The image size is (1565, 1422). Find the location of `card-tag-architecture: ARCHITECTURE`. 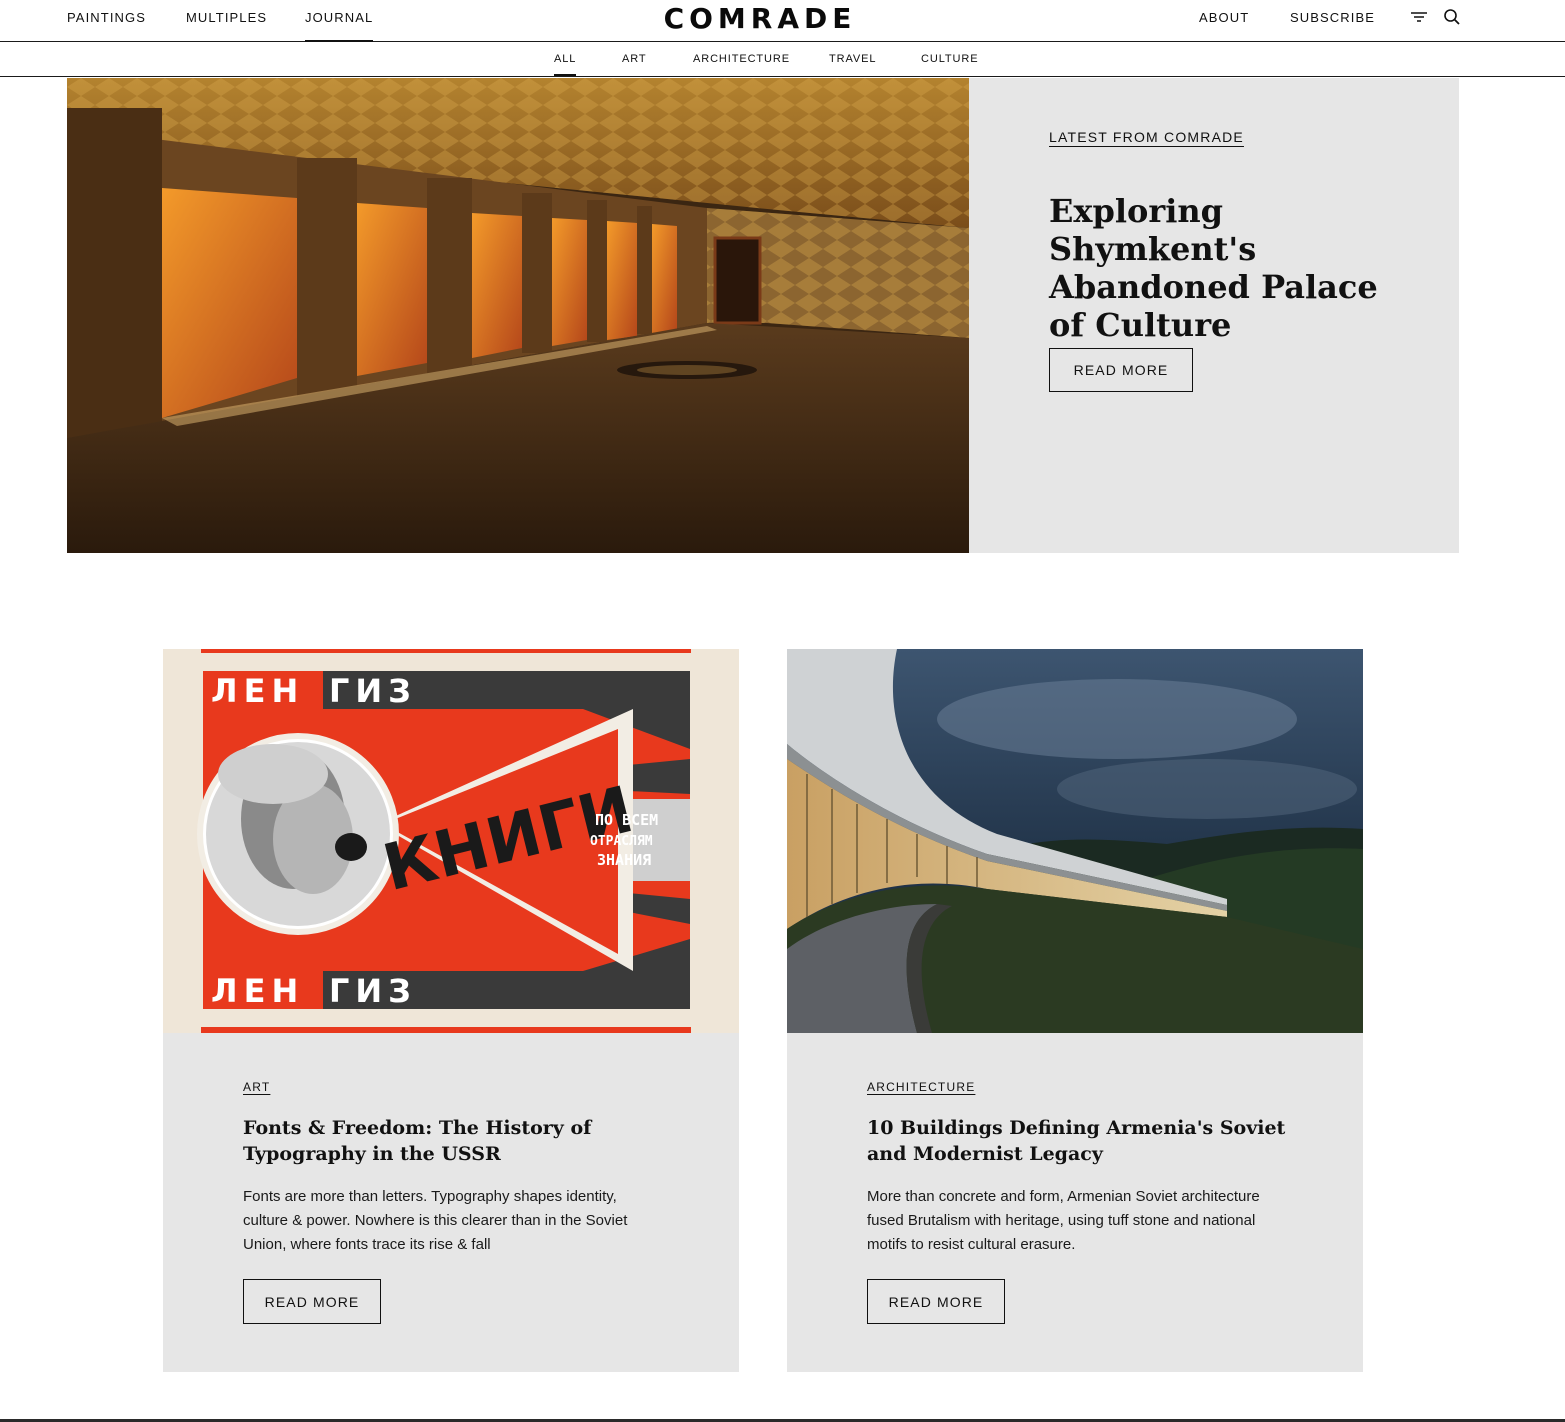

card-tag-architecture: ARCHITECTURE is located at coordinates (921, 1087).